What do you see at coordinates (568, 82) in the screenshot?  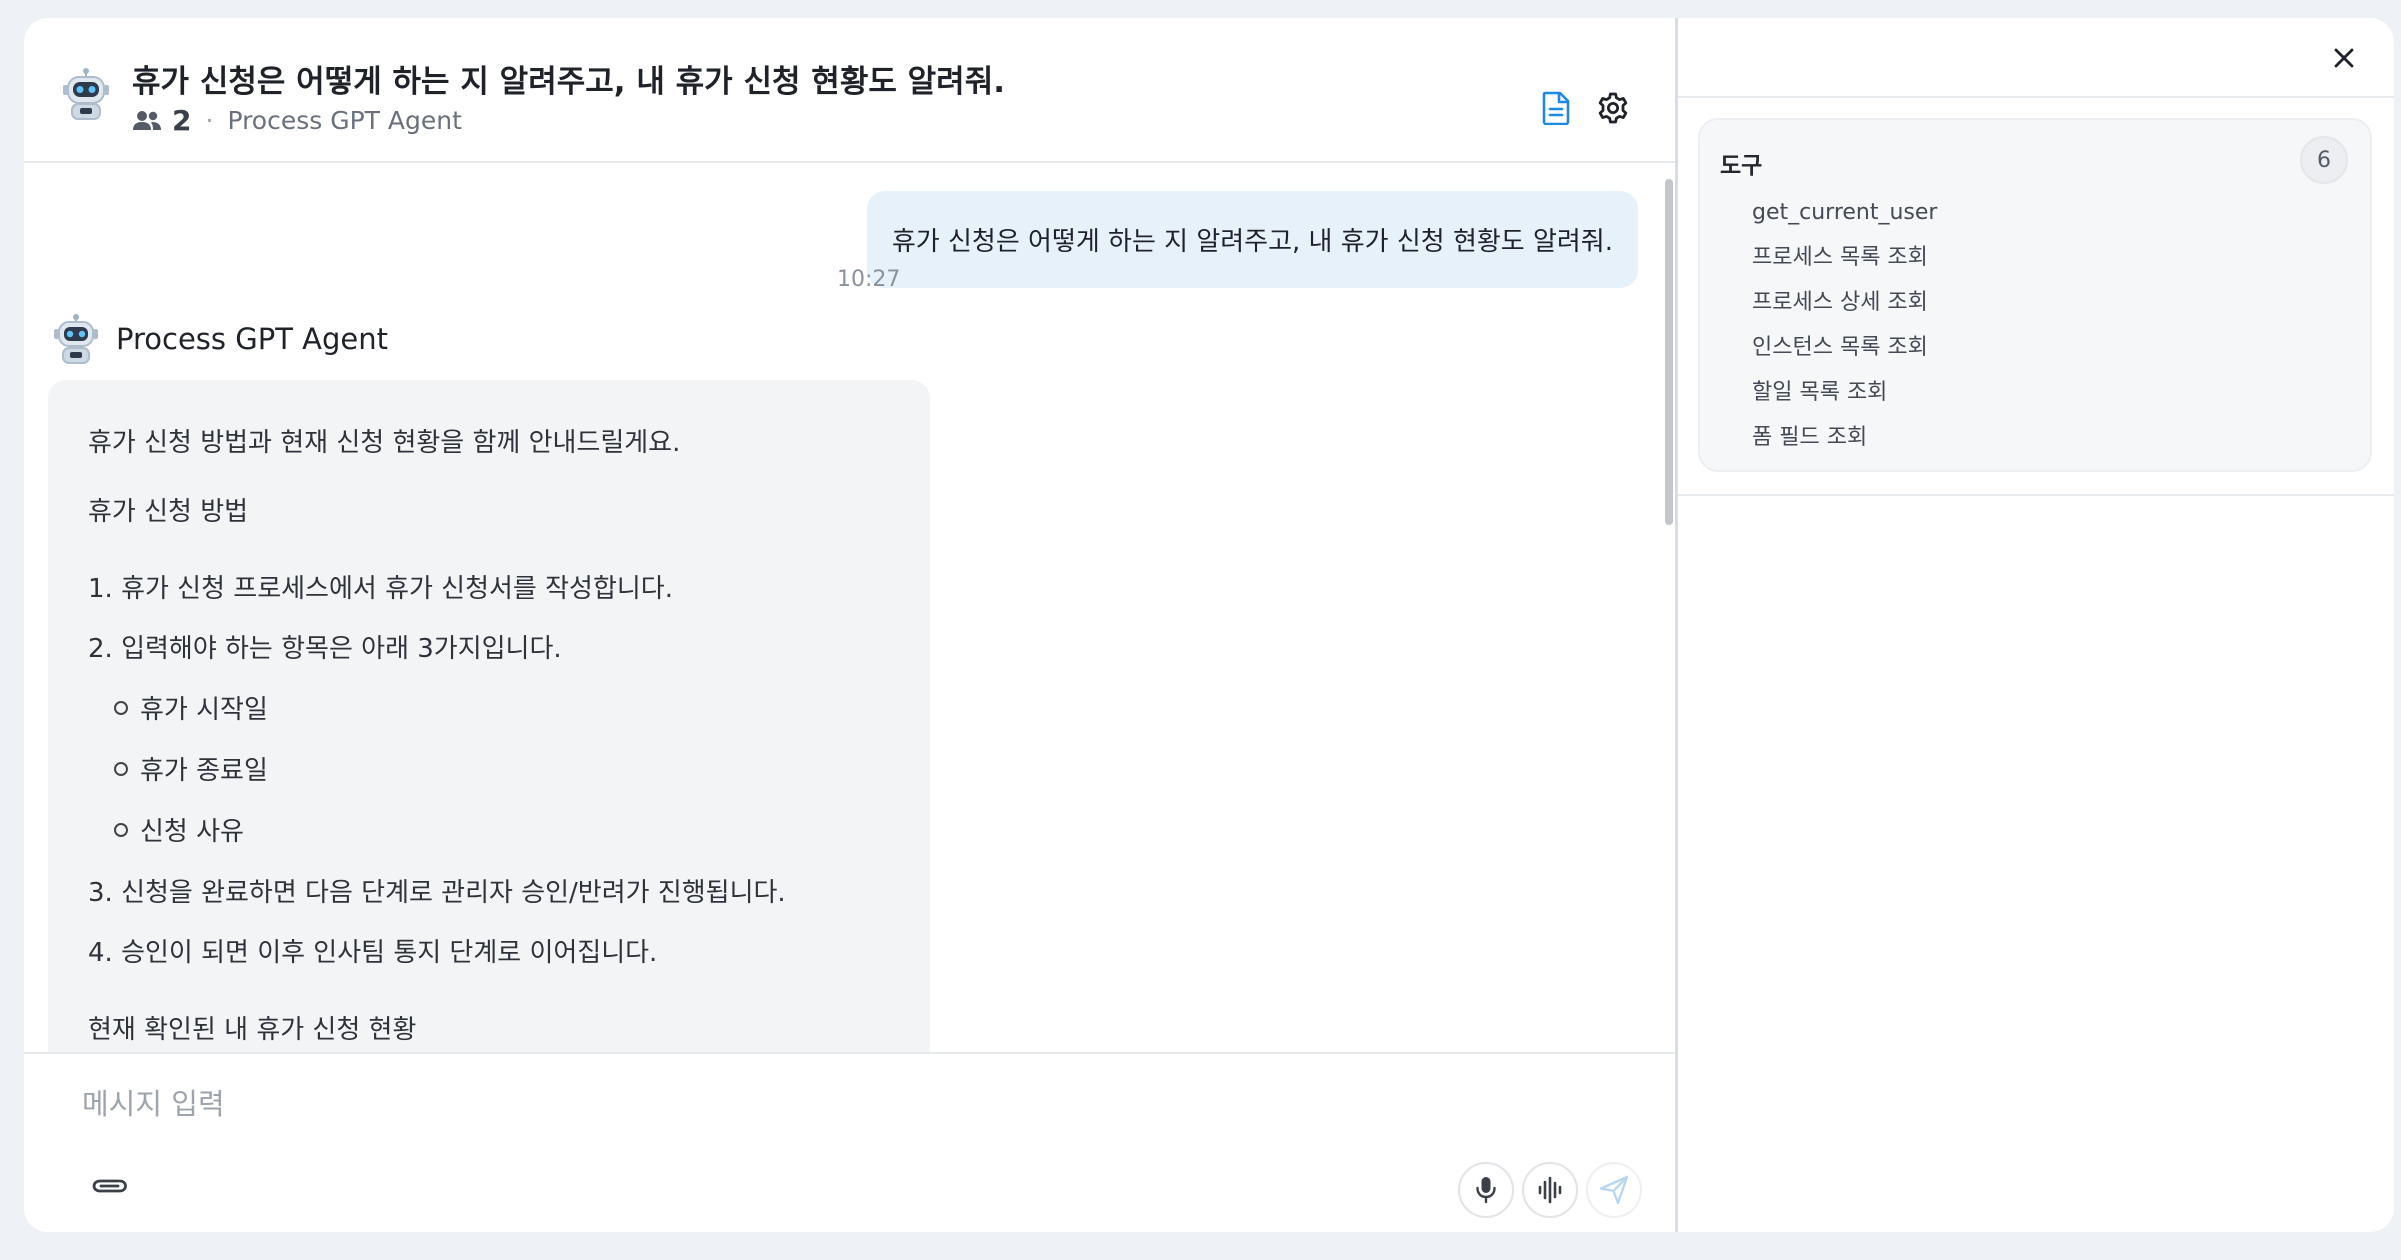 I see `chat-title: 휴가 신청은 어떻게 하는 지 알려주고, 내 휴가 신청 현황도 알려줘.` at bounding box center [568, 82].